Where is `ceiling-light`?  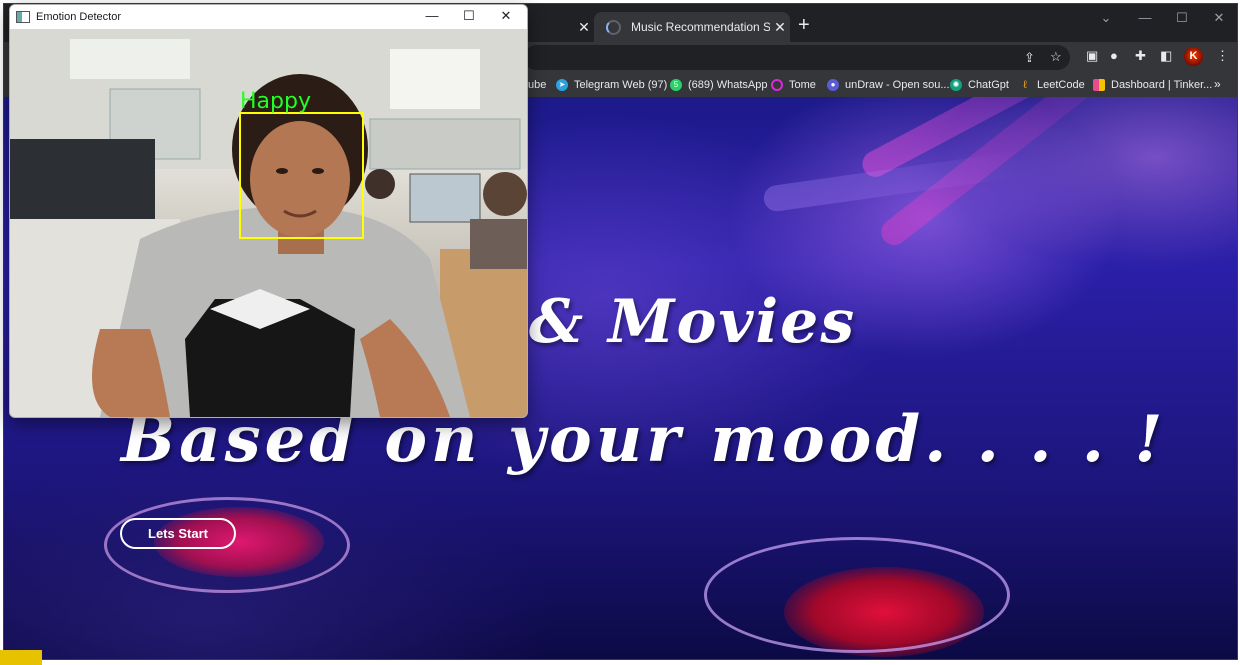
ceiling-light is located at coordinates (130, 59).